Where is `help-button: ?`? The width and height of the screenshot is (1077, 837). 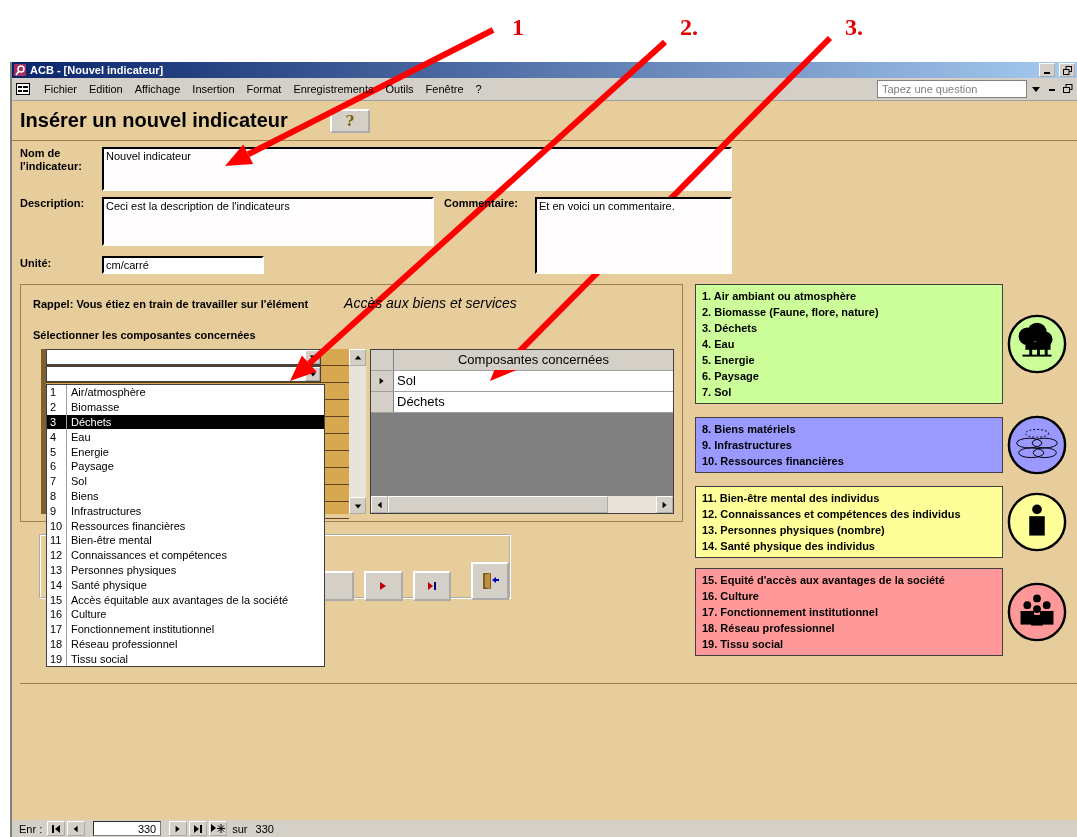
help-button: ? is located at coordinates (349, 120).